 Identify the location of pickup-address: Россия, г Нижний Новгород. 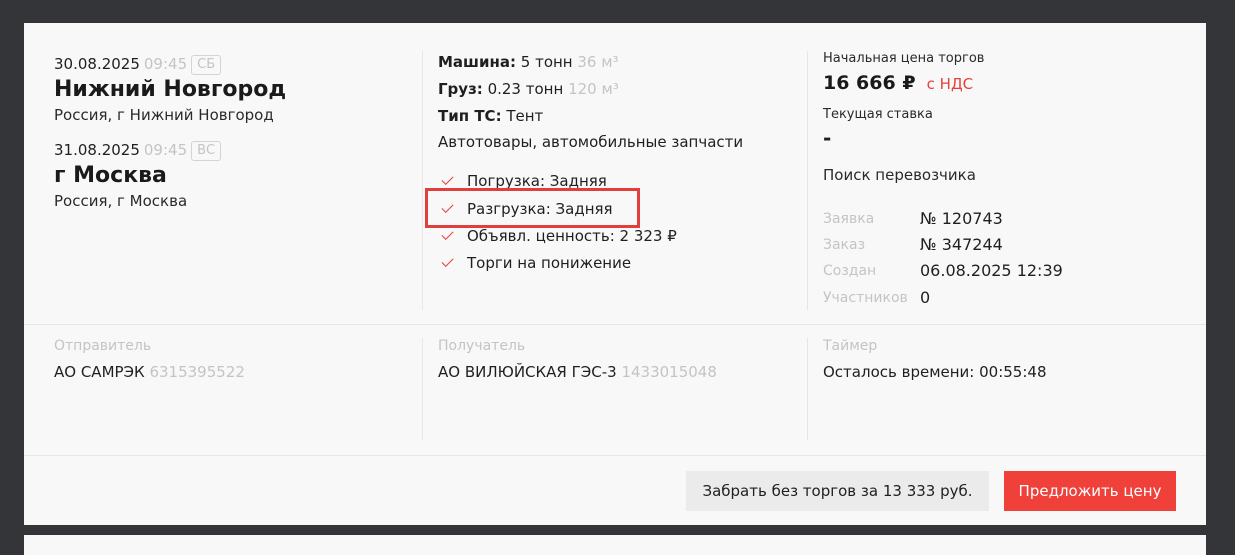
(164, 115).